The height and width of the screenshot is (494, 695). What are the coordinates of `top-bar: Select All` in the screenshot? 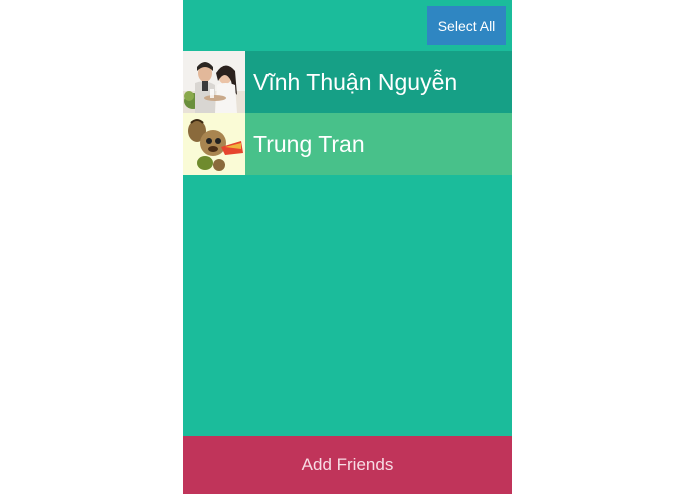 It's located at (347, 25).